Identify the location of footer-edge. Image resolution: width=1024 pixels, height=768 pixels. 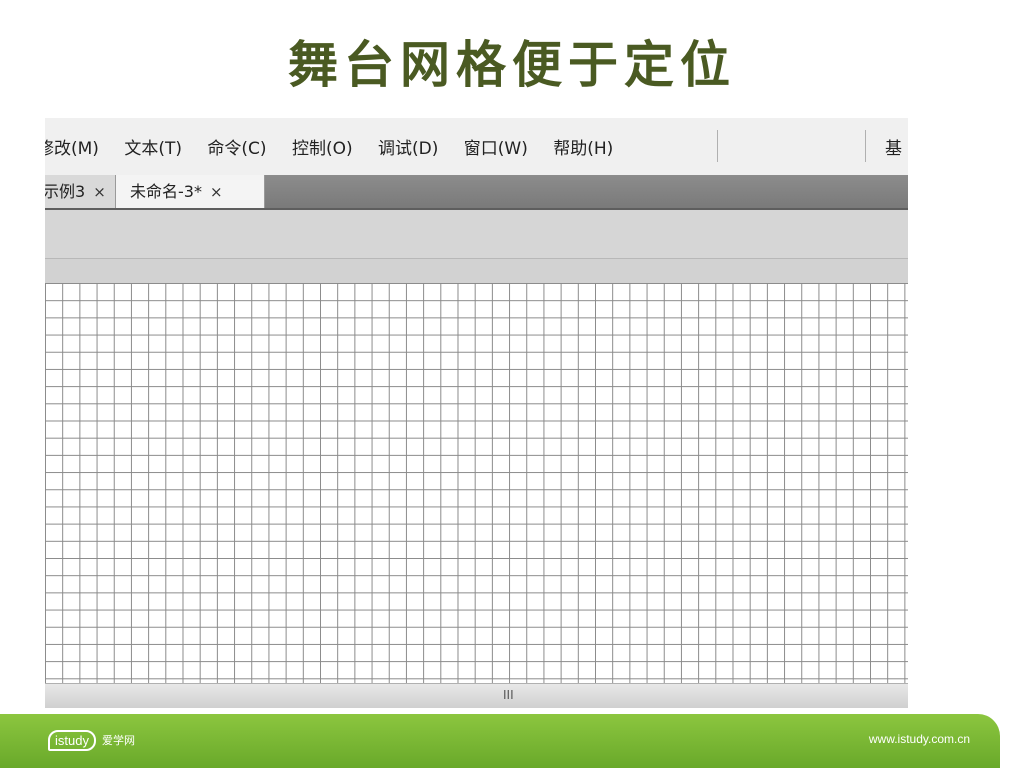
(1012, 741).